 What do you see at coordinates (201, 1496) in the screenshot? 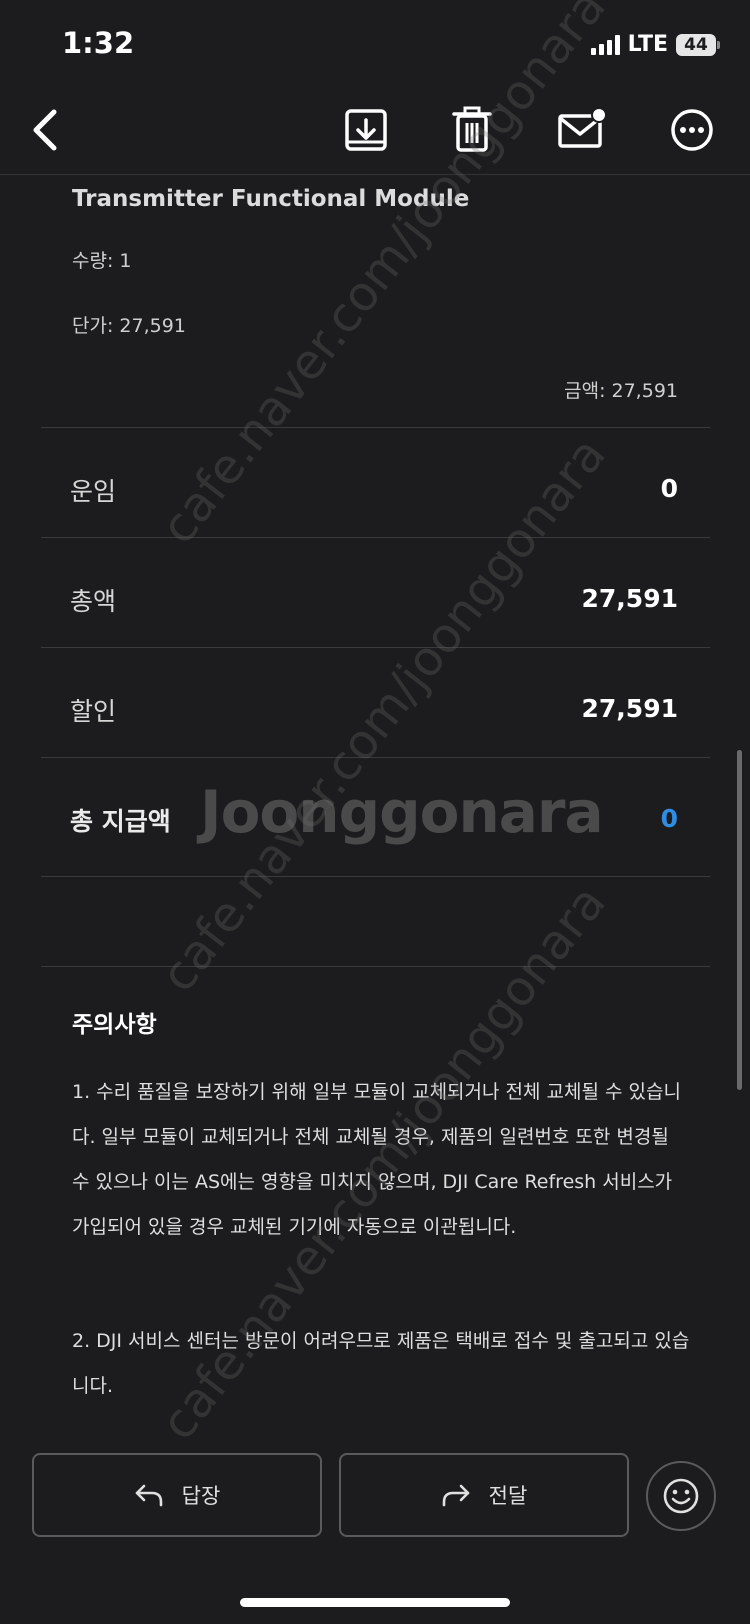
I see `reply-label: 답장` at bounding box center [201, 1496].